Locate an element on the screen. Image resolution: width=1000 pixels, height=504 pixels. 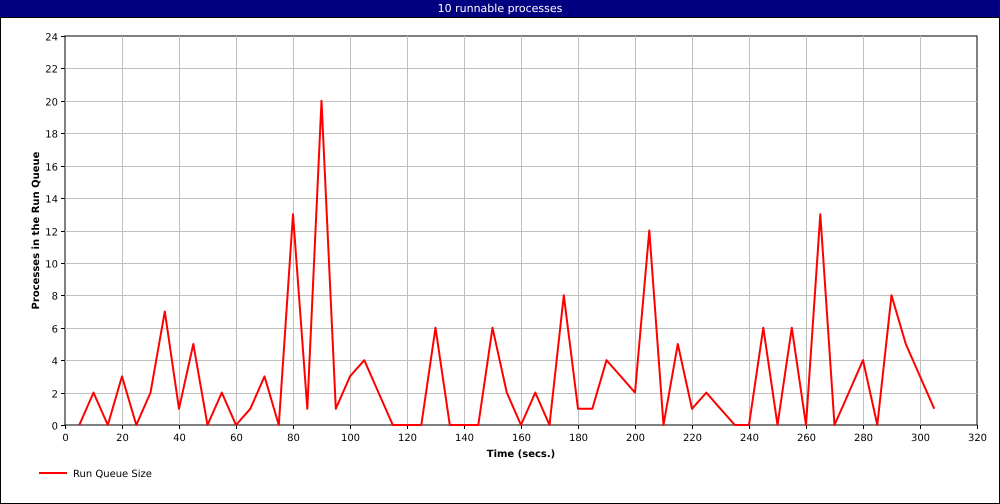
x-tick-label: 180 is located at coordinates (578, 438).